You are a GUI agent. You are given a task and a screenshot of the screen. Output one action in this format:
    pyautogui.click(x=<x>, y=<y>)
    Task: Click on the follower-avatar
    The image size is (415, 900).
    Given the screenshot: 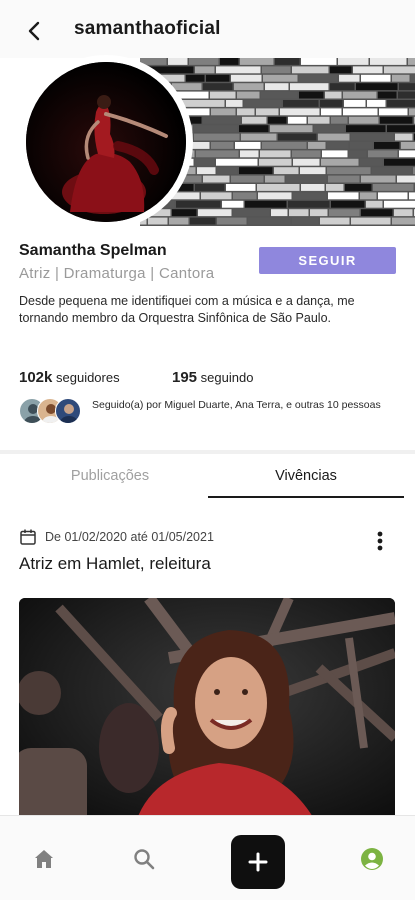 What is the action you would take?
    pyautogui.click(x=68, y=411)
    